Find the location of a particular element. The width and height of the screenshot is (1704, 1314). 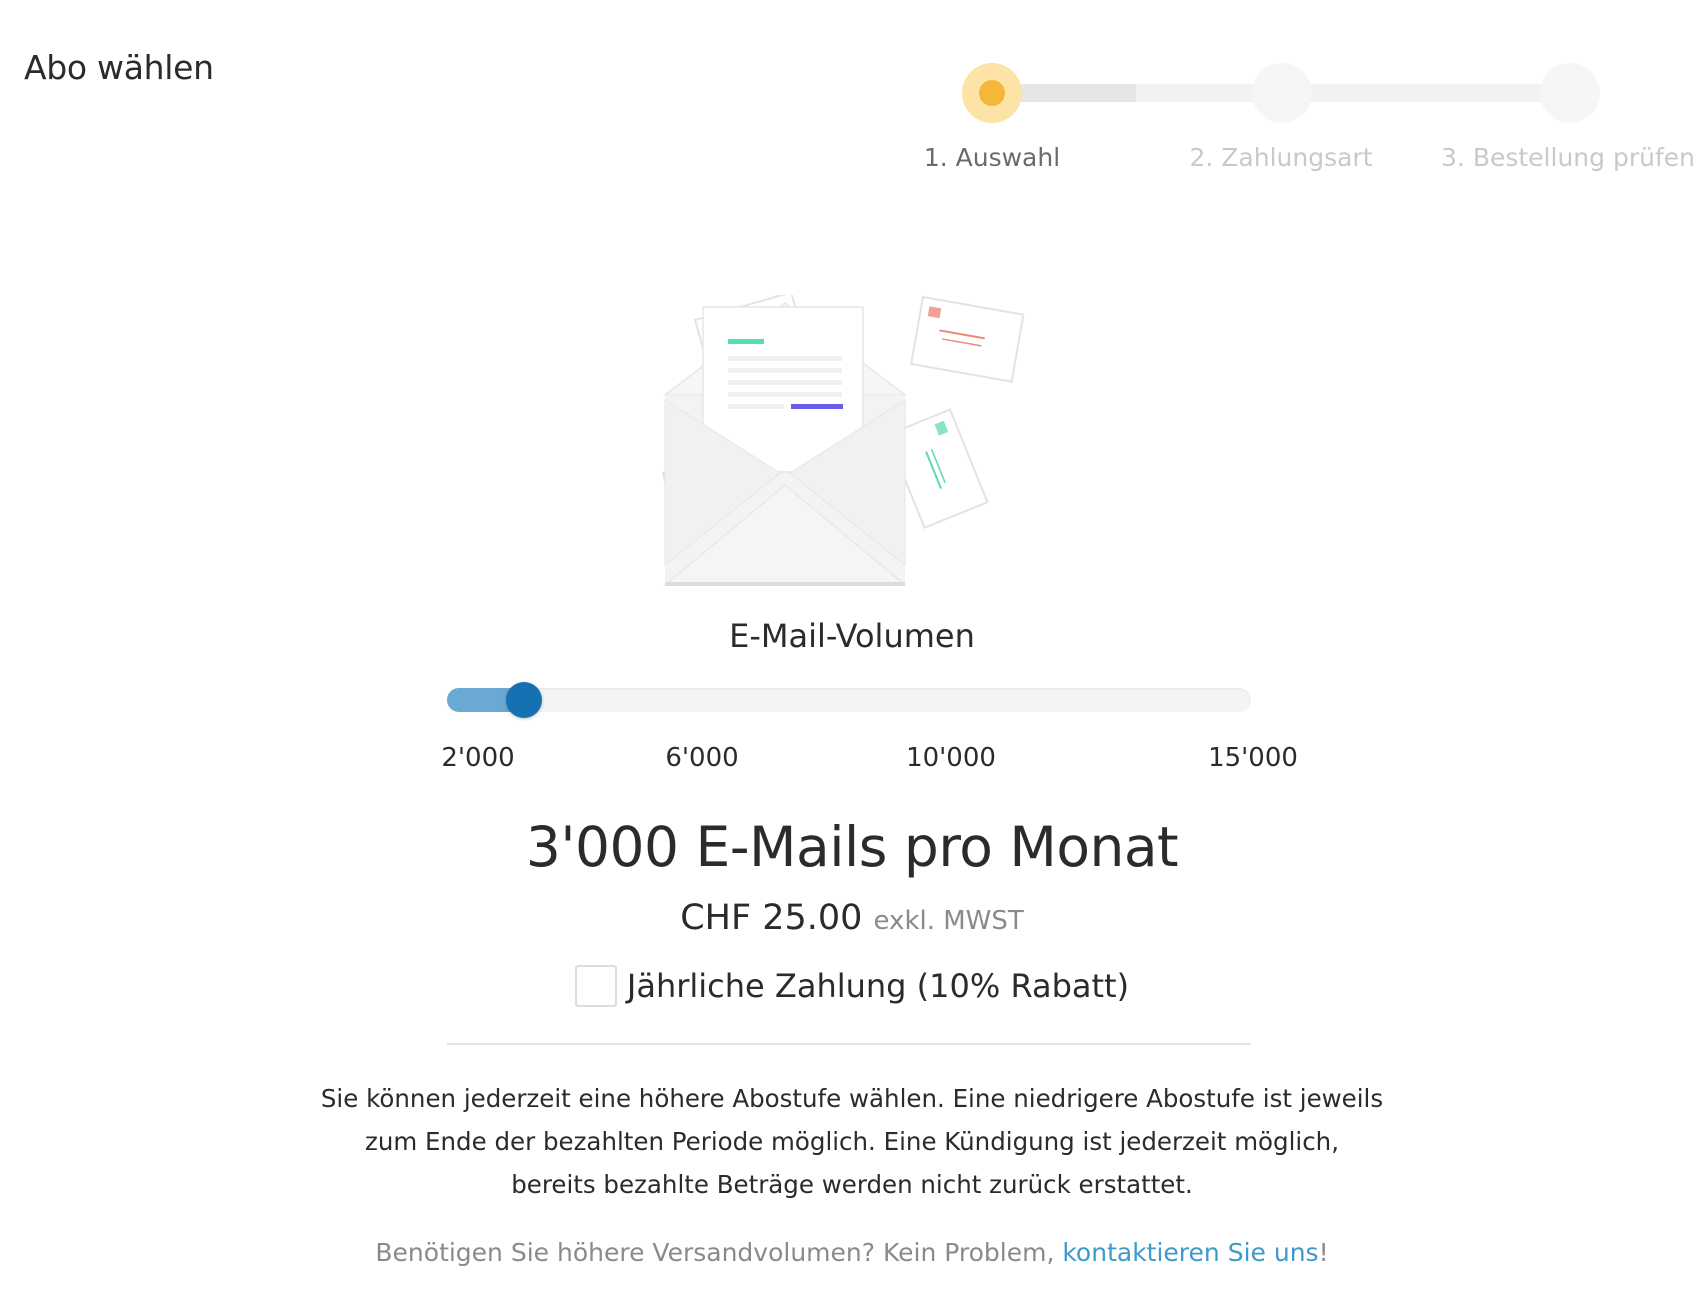

page-title: Abo wählen is located at coordinates (119, 67).